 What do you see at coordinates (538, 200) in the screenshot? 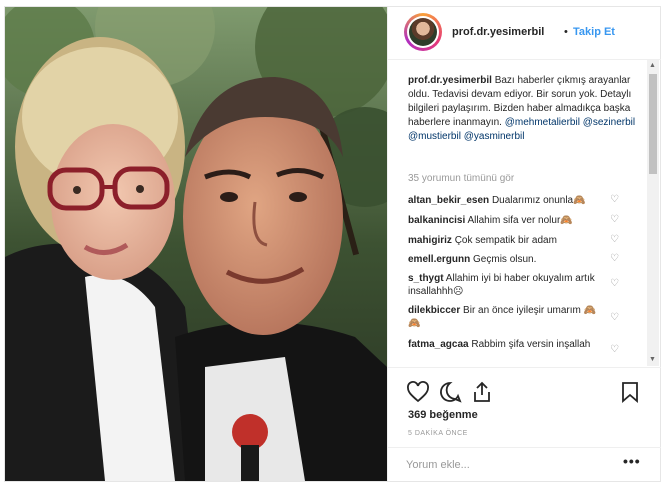
I see `comment-text: Dualarımız onunla🙈` at bounding box center [538, 200].